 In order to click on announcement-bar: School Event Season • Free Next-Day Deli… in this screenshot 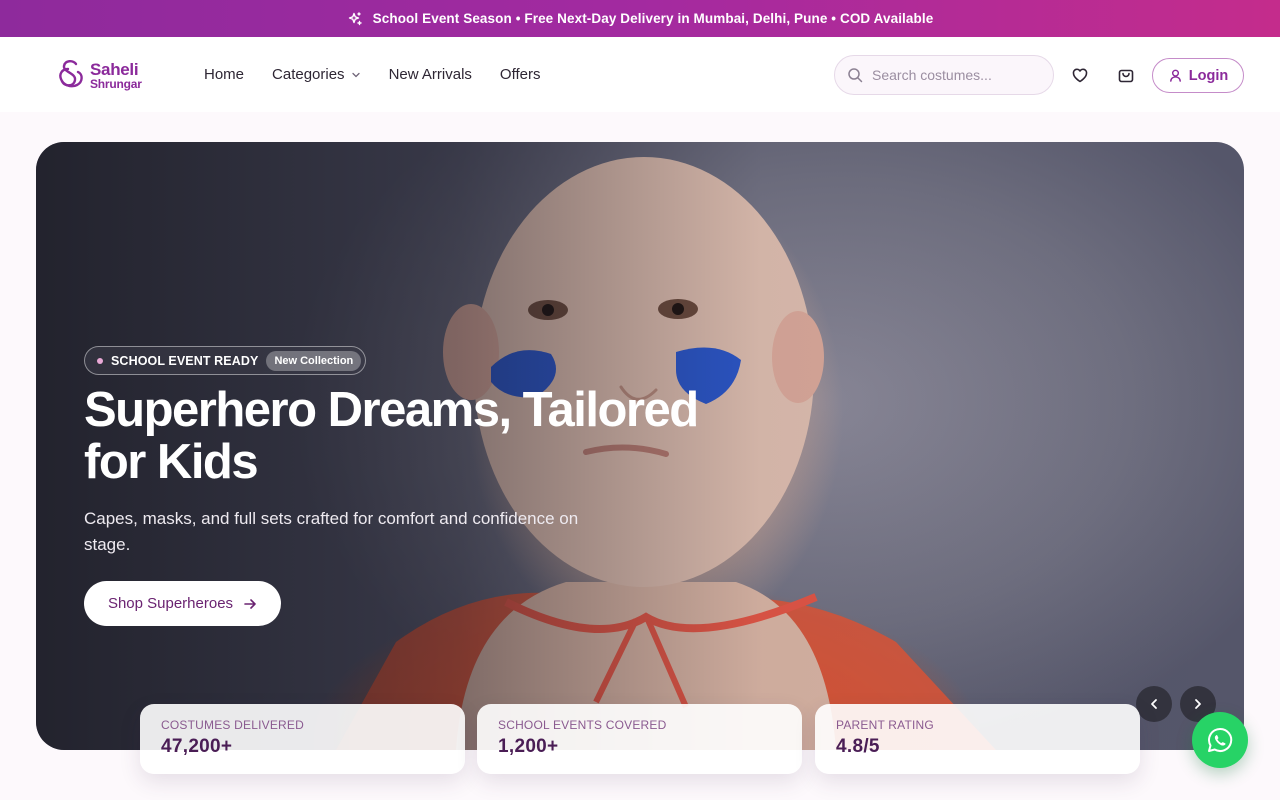, I will do `click(640, 18)`.